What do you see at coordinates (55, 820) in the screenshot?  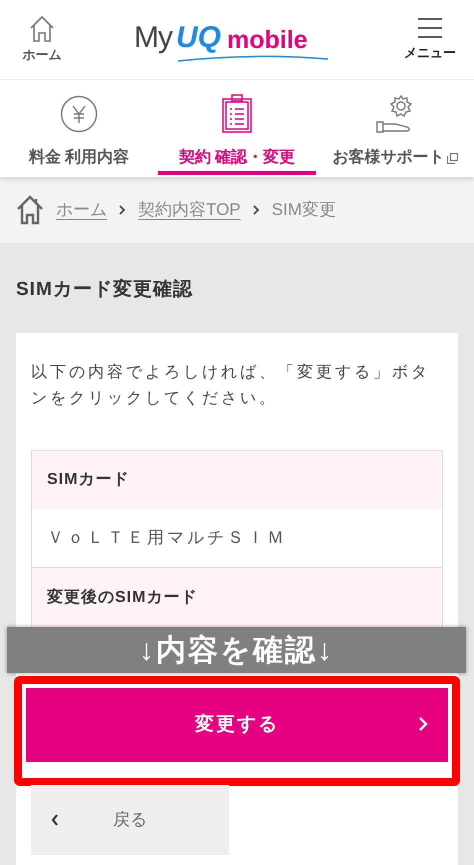 I see `chevron-left-icon` at bounding box center [55, 820].